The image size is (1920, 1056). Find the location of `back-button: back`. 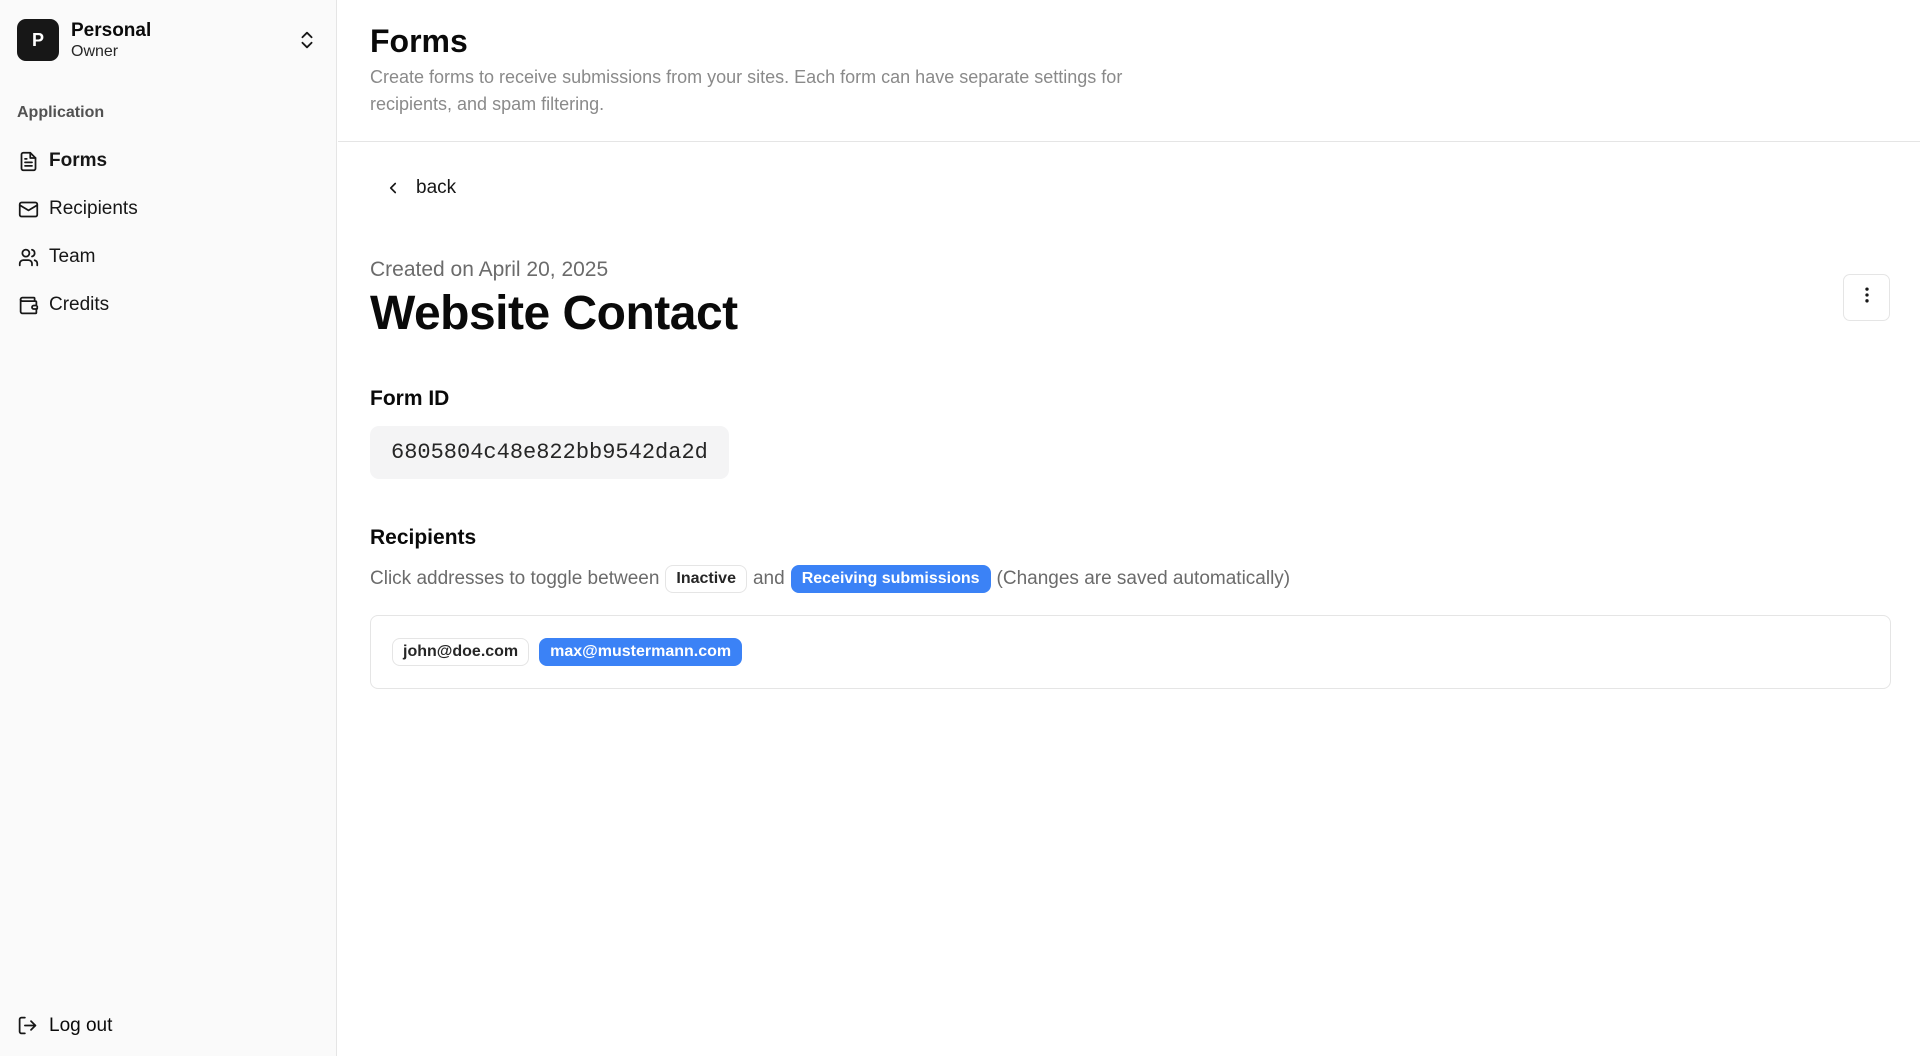

back-button: back is located at coordinates (420, 188).